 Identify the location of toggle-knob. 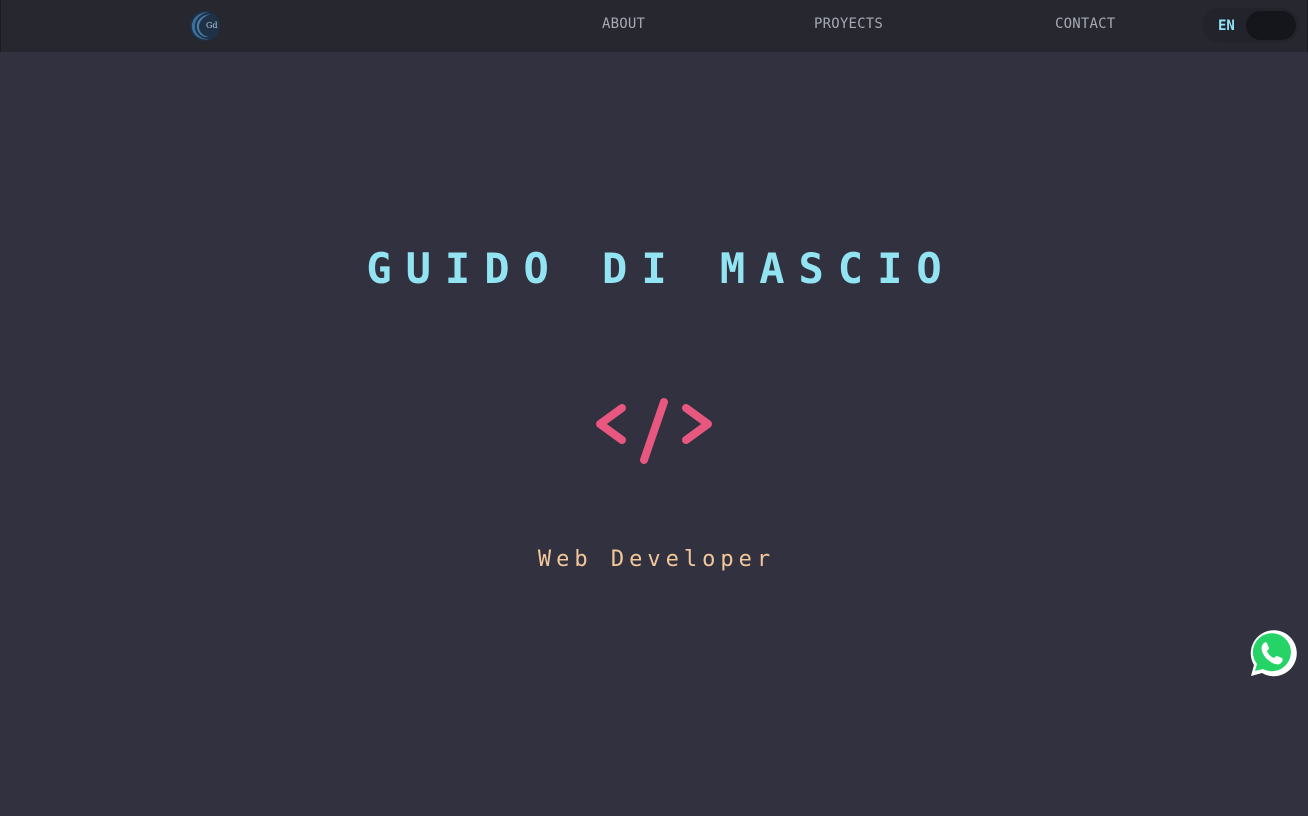
(1271, 25).